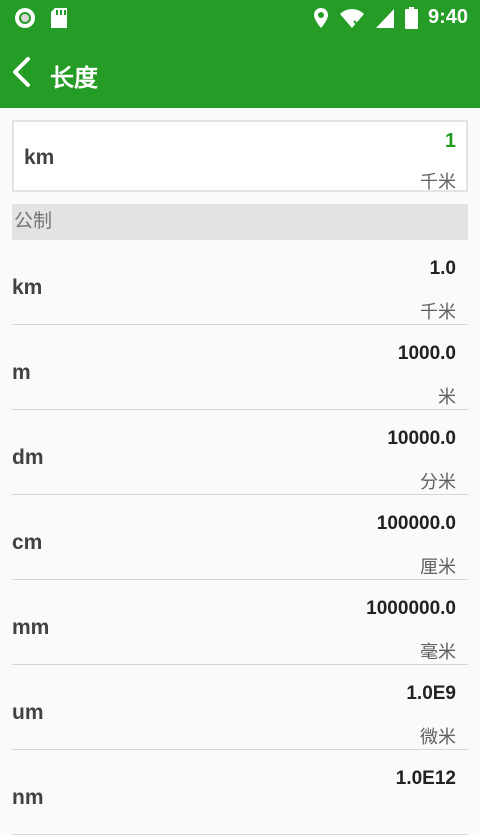 Image resolution: width=480 pixels, height=835 pixels. What do you see at coordinates (425, 778) in the screenshot?
I see `unit-value: 1.0E12` at bounding box center [425, 778].